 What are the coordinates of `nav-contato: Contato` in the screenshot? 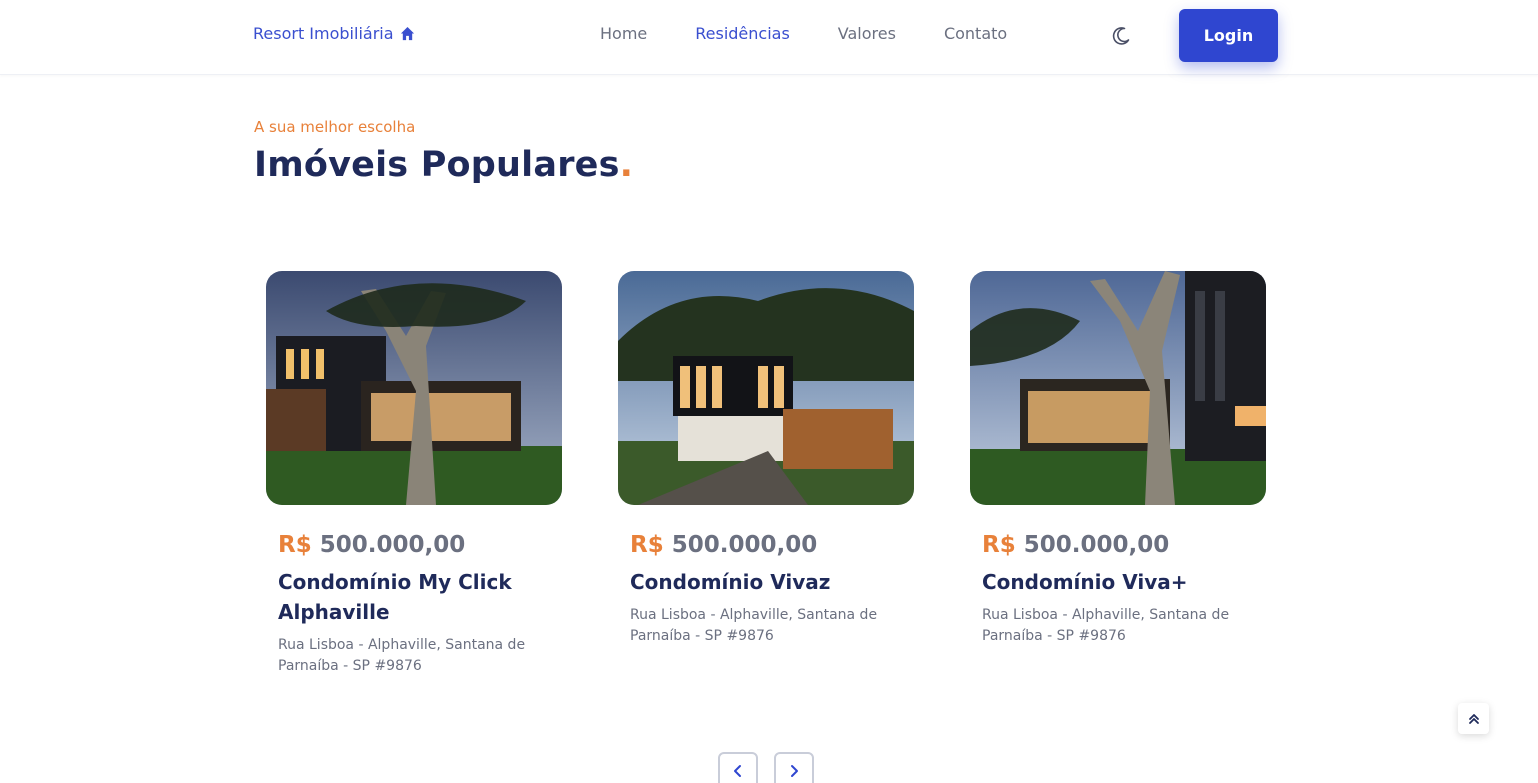 It's located at (975, 33).